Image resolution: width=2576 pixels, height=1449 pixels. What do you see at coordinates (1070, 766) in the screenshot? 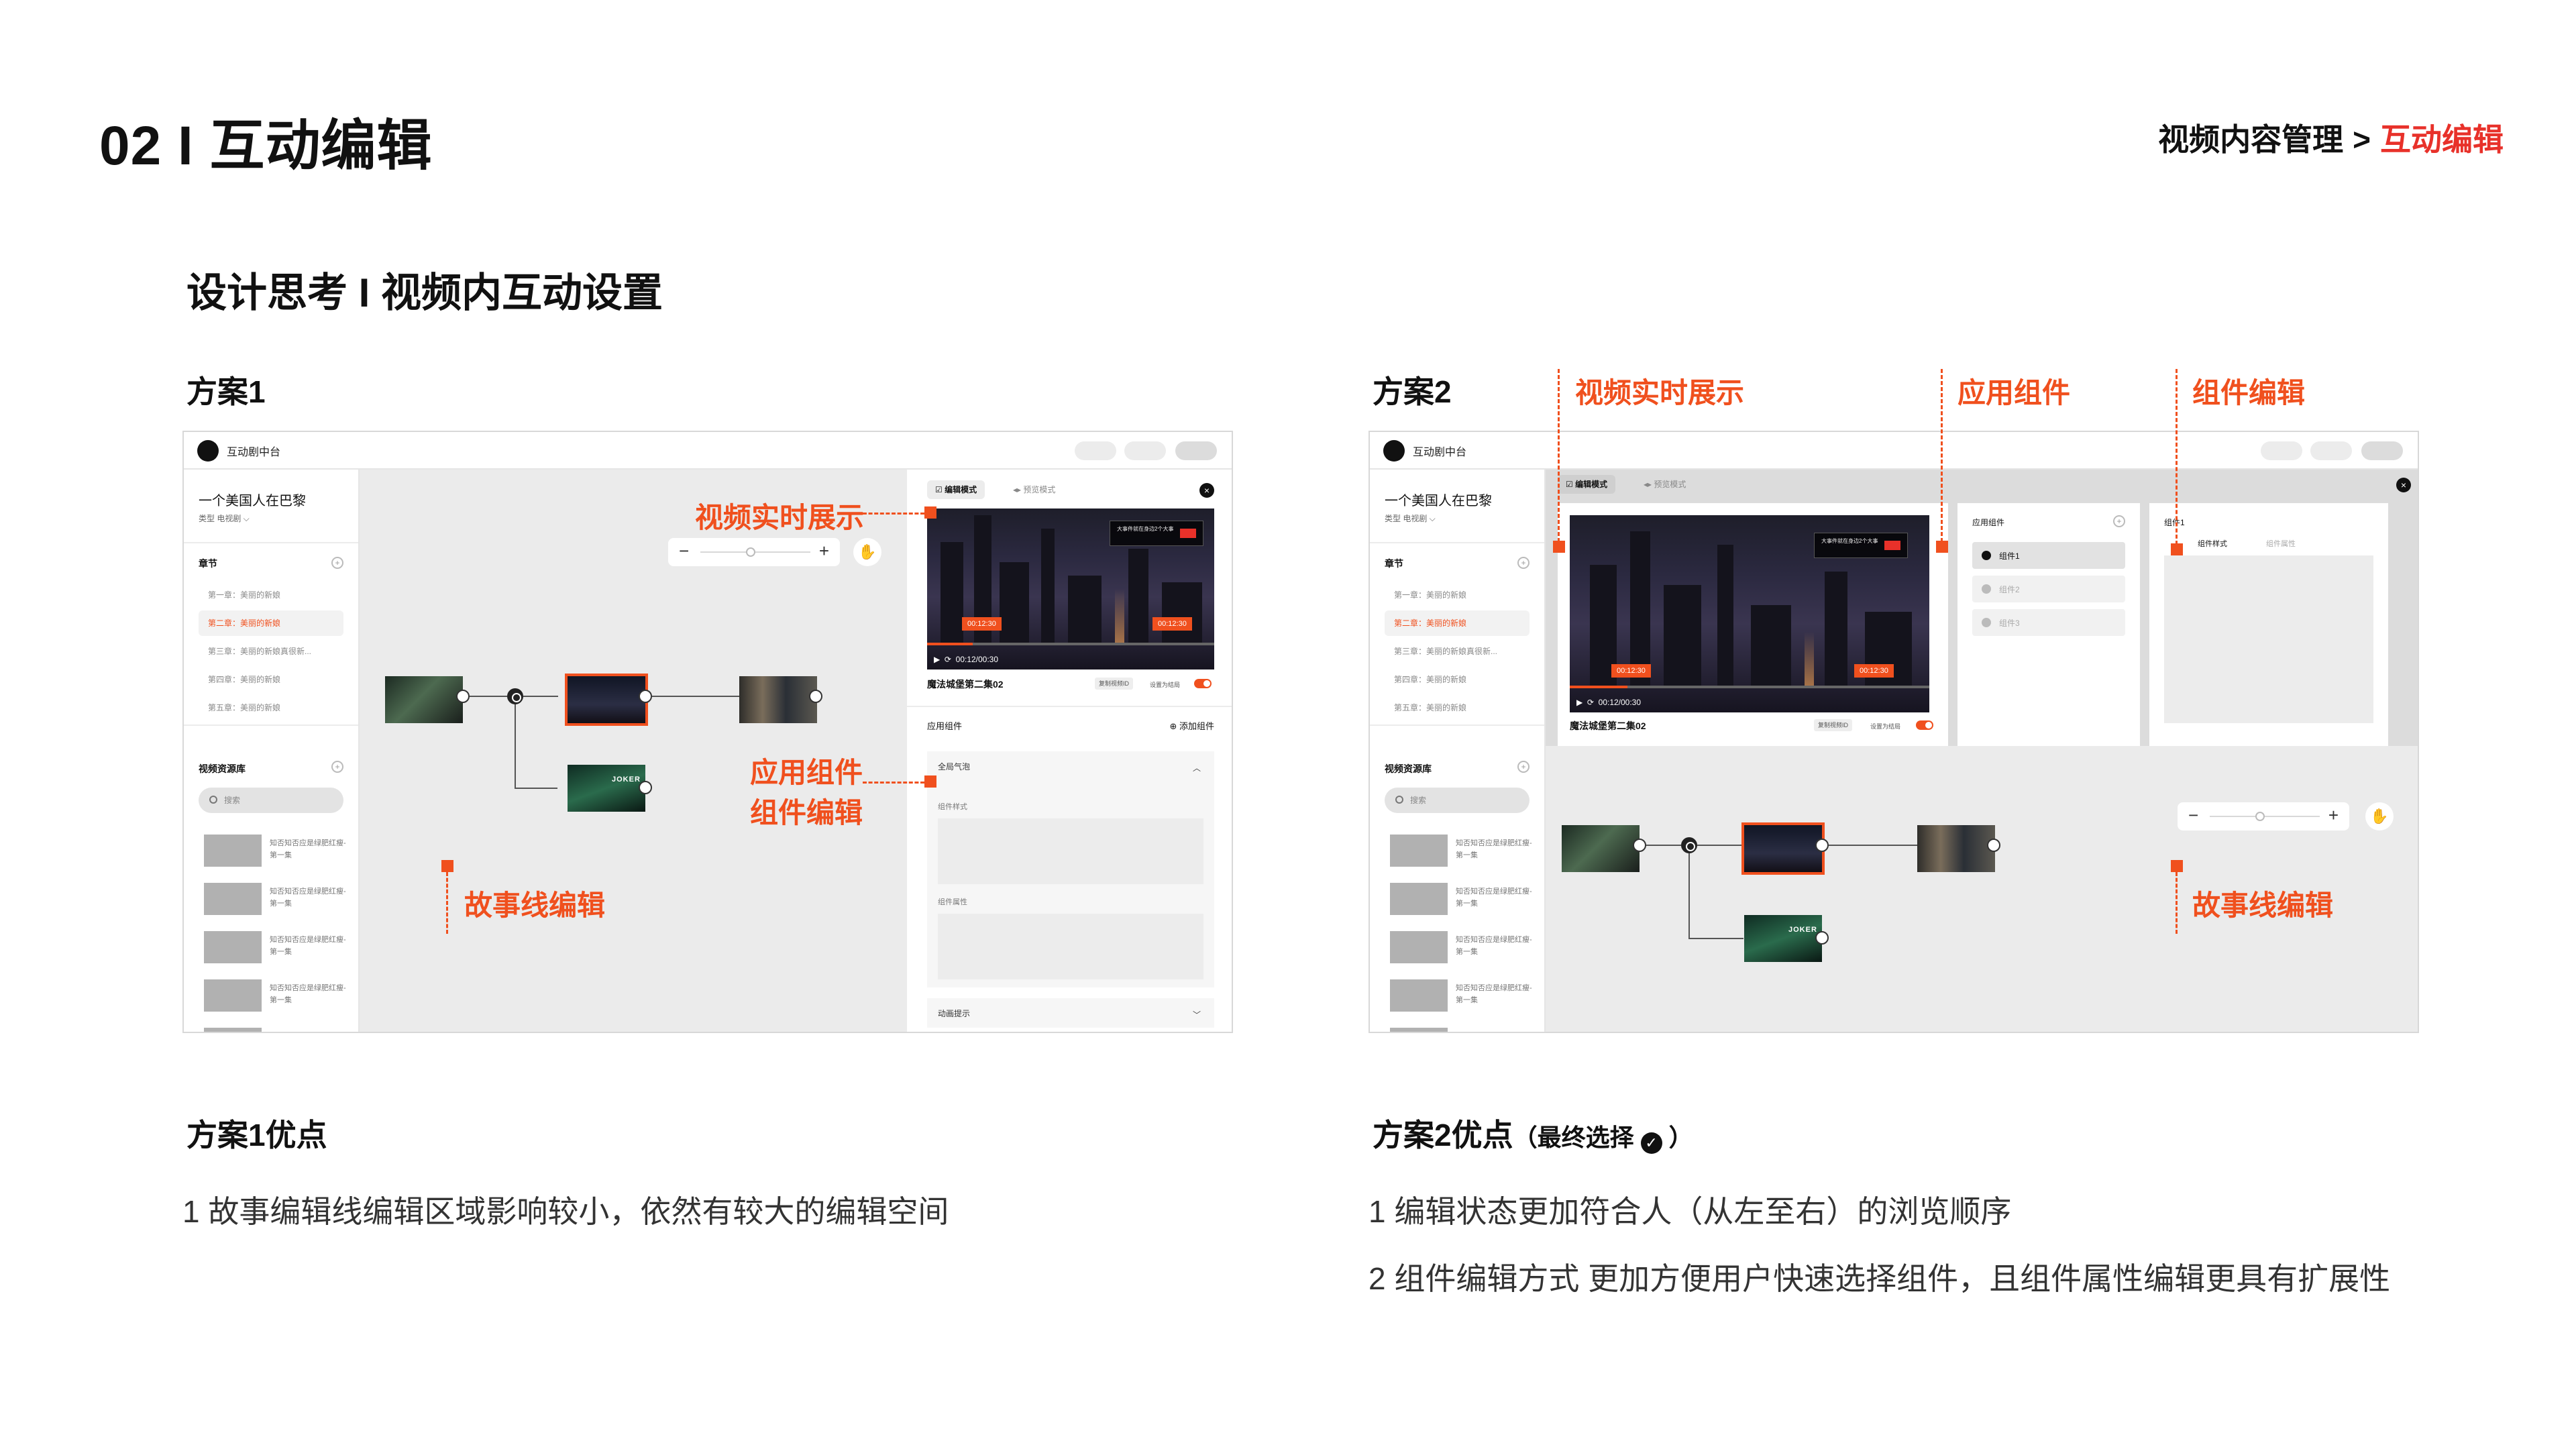
I see `accordion-header-global-bubble: 全局气泡 ︿` at bounding box center [1070, 766].